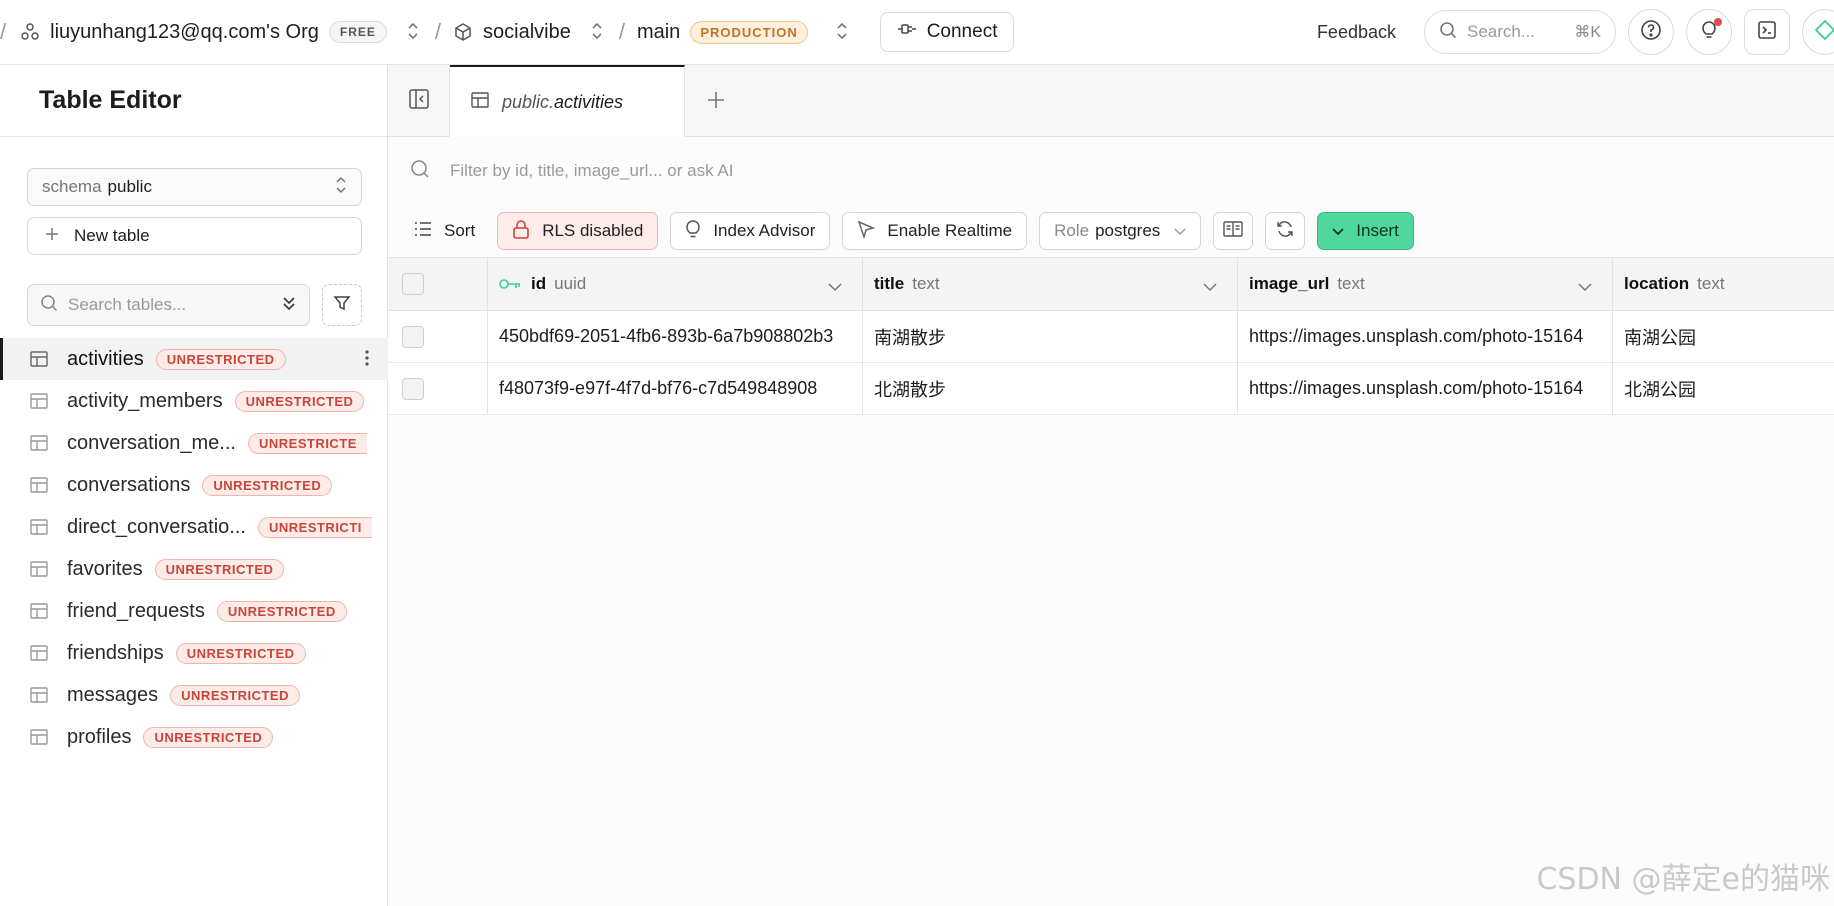 This screenshot has height=906, width=1834. Describe the element at coordinates (1709, 32) in the screenshot. I see `advisor-button` at that location.